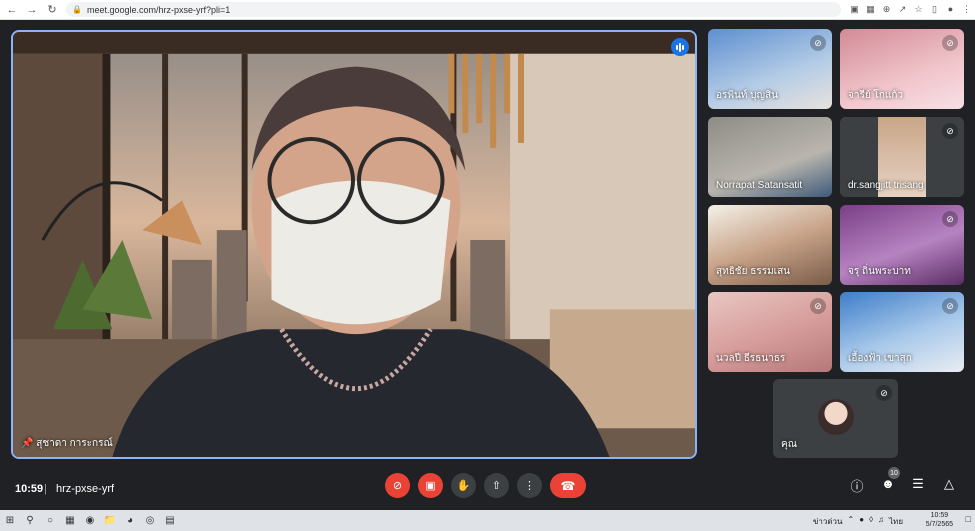 This screenshot has width=975, height=531. Describe the element at coordinates (828, 521) in the screenshot. I see `news-widget: ข่าวด่วน` at that location.